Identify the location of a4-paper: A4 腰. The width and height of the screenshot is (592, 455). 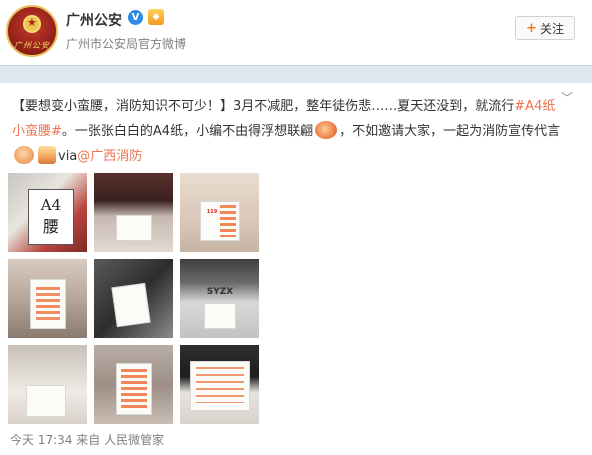
(51, 217).